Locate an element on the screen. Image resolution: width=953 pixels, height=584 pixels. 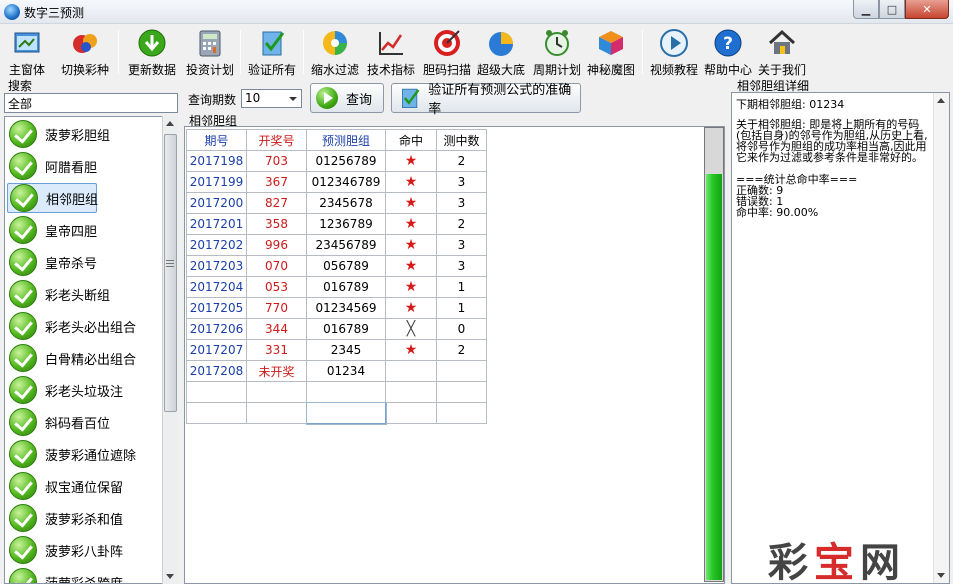
formula-list-item: 彩老头断组 is located at coordinates (82, 294).